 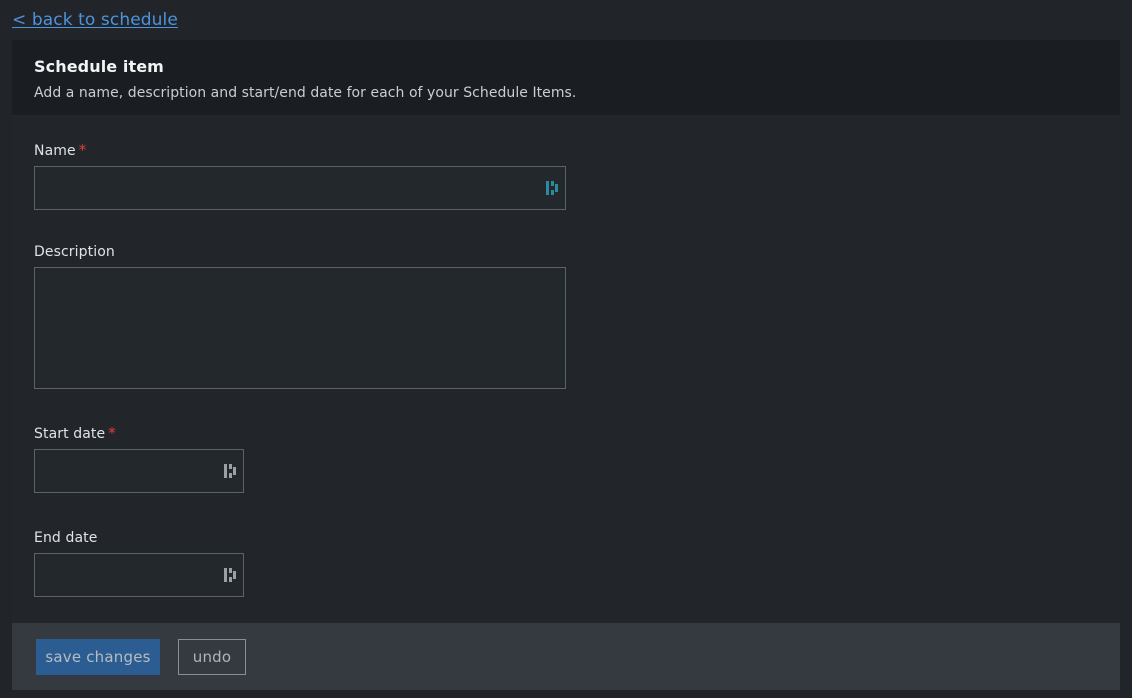 What do you see at coordinates (566, 563) in the screenshot?
I see `field-end-date: End date` at bounding box center [566, 563].